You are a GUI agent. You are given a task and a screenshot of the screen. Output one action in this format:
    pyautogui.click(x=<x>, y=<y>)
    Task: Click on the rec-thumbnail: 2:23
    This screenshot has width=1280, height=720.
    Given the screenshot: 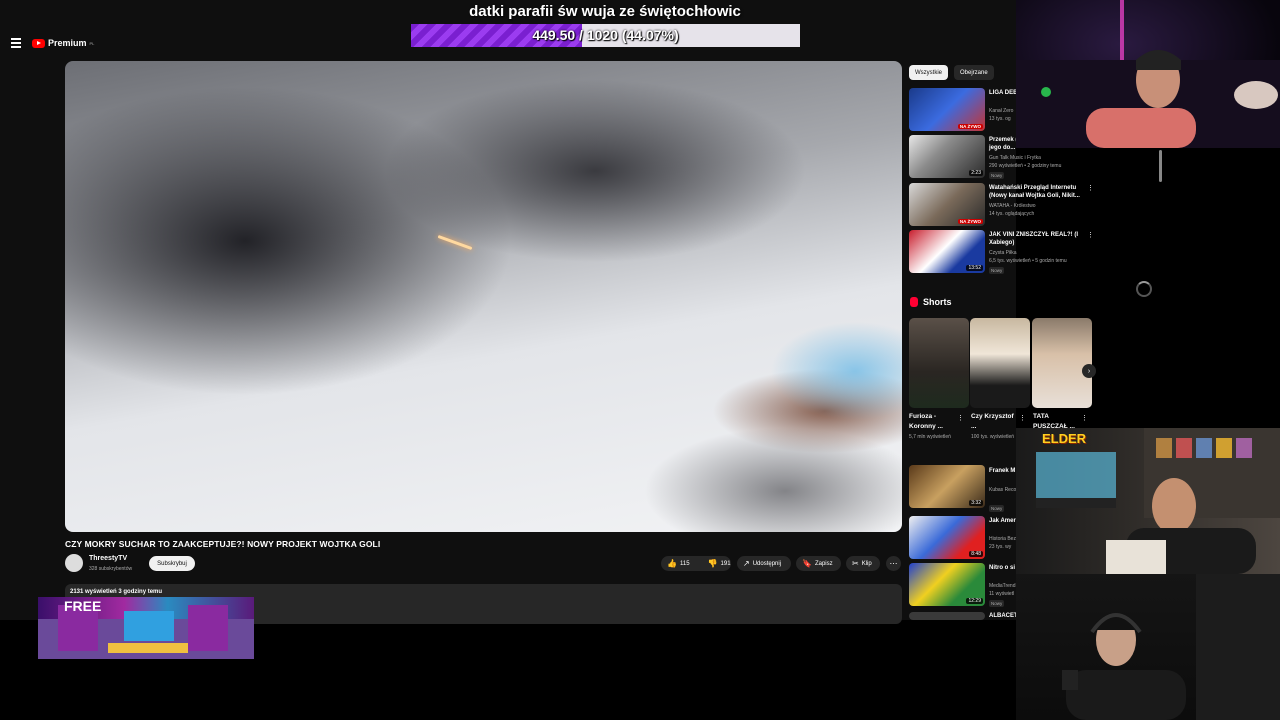 What is the action you would take?
    pyautogui.click(x=947, y=156)
    